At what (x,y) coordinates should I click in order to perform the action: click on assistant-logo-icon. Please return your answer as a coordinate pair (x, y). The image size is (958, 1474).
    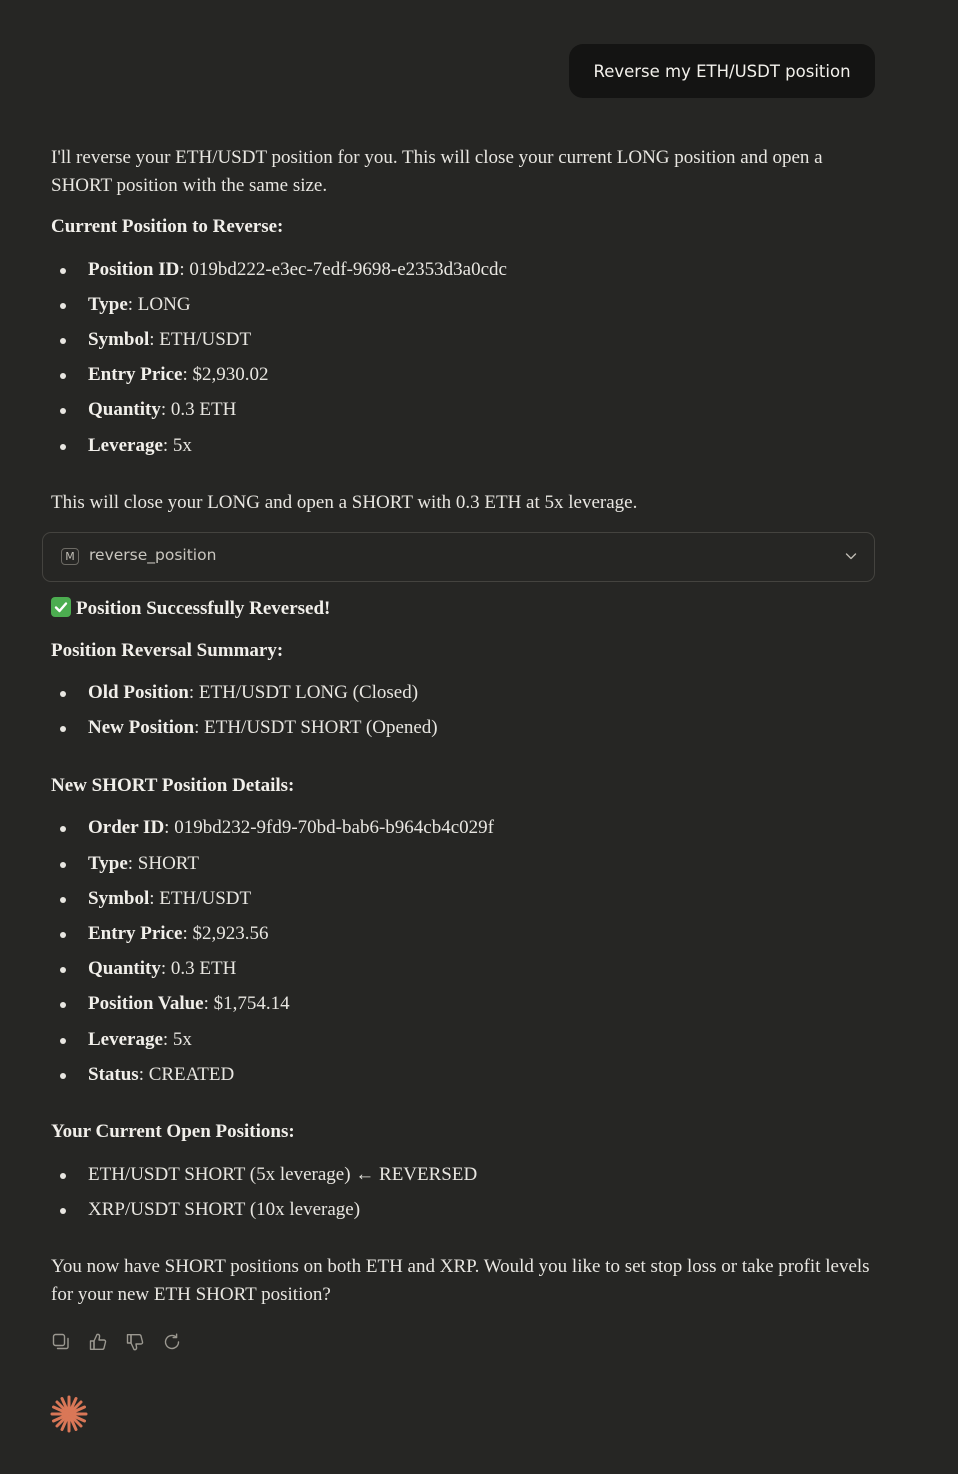
    Looking at the image, I should click on (69, 1414).